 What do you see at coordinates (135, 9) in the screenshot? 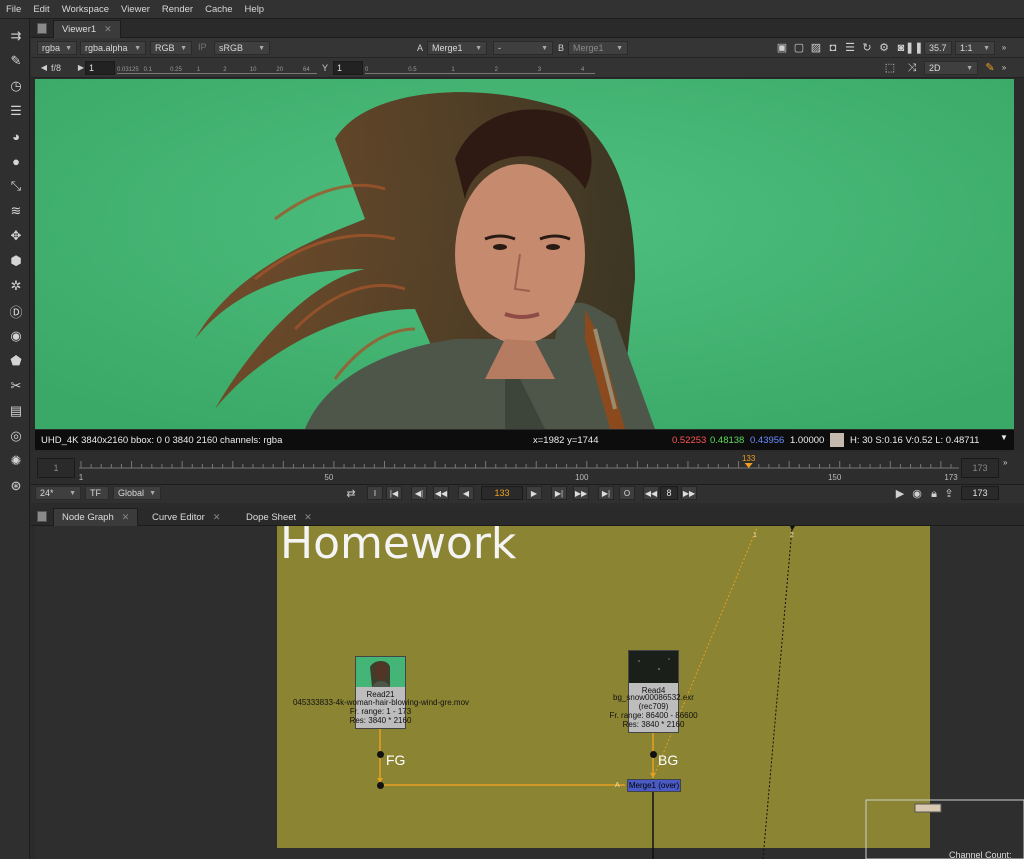
I see `menu-viewer: Viewer` at bounding box center [135, 9].